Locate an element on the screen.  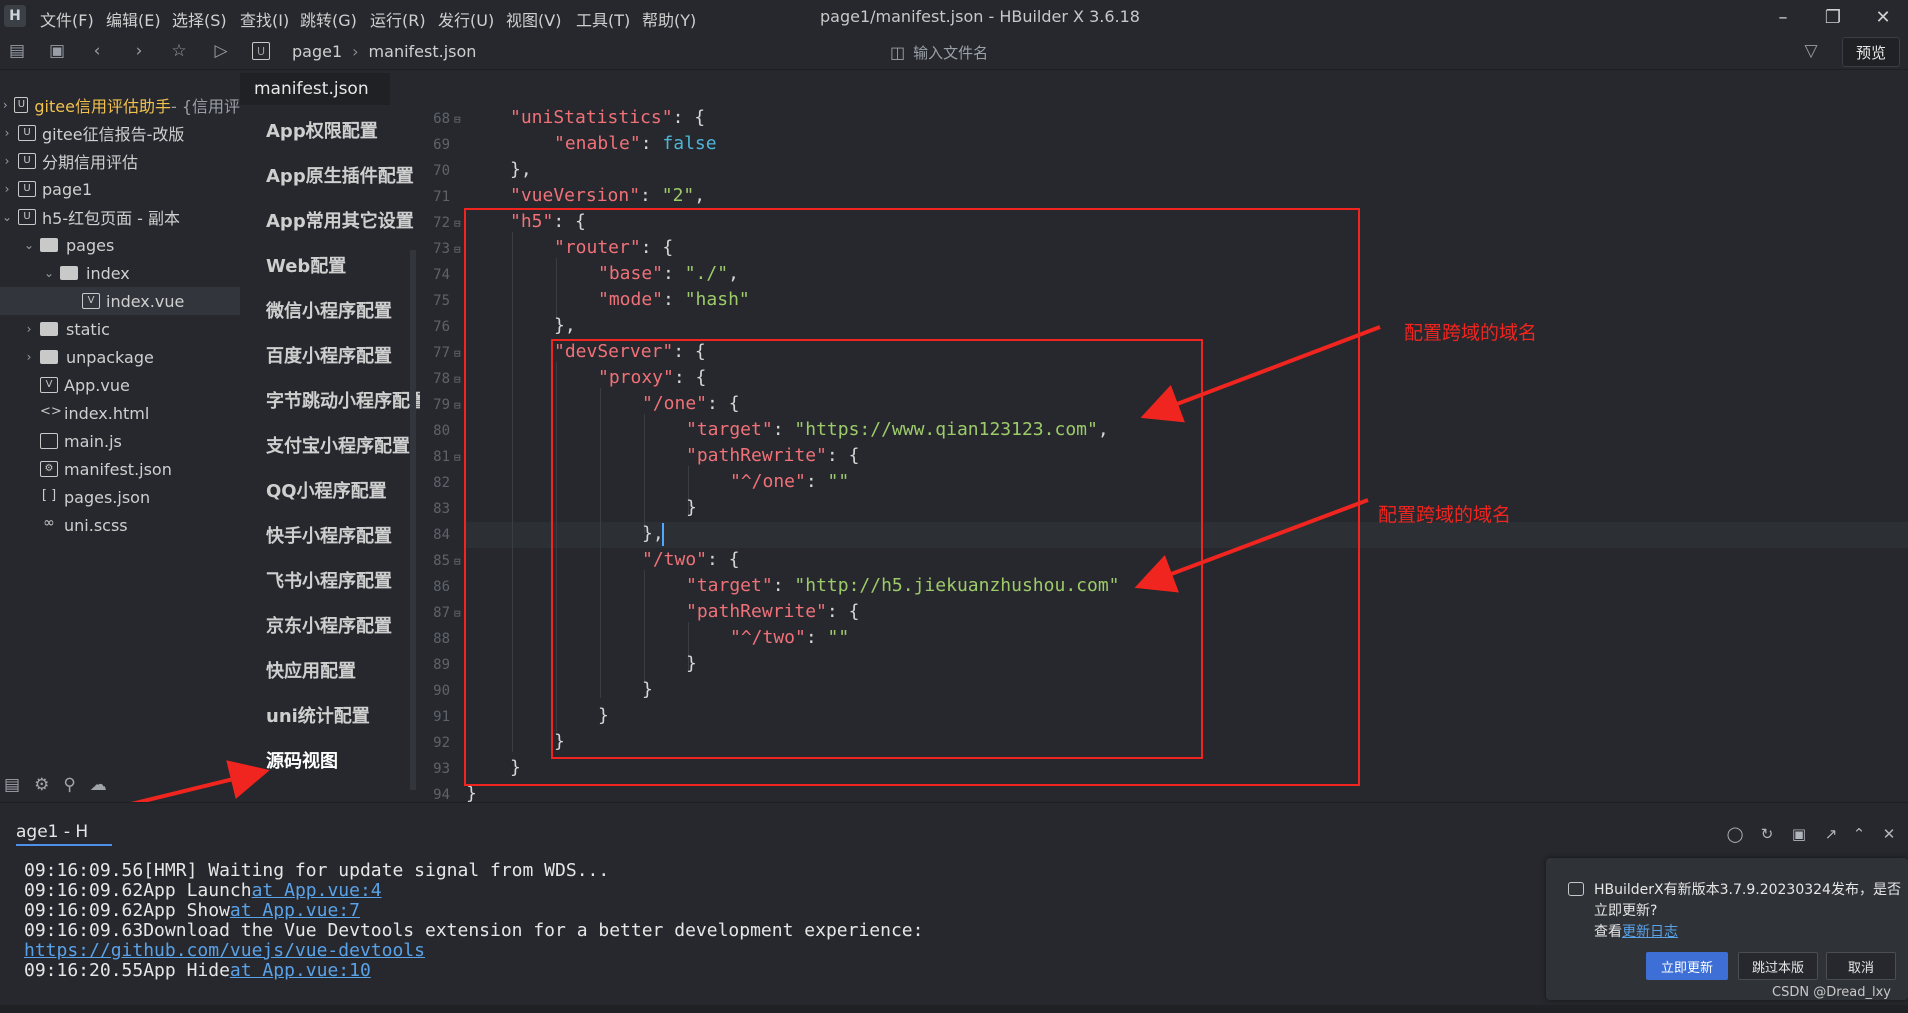
changelog-link: 更新日志 is located at coordinates (1650, 932).